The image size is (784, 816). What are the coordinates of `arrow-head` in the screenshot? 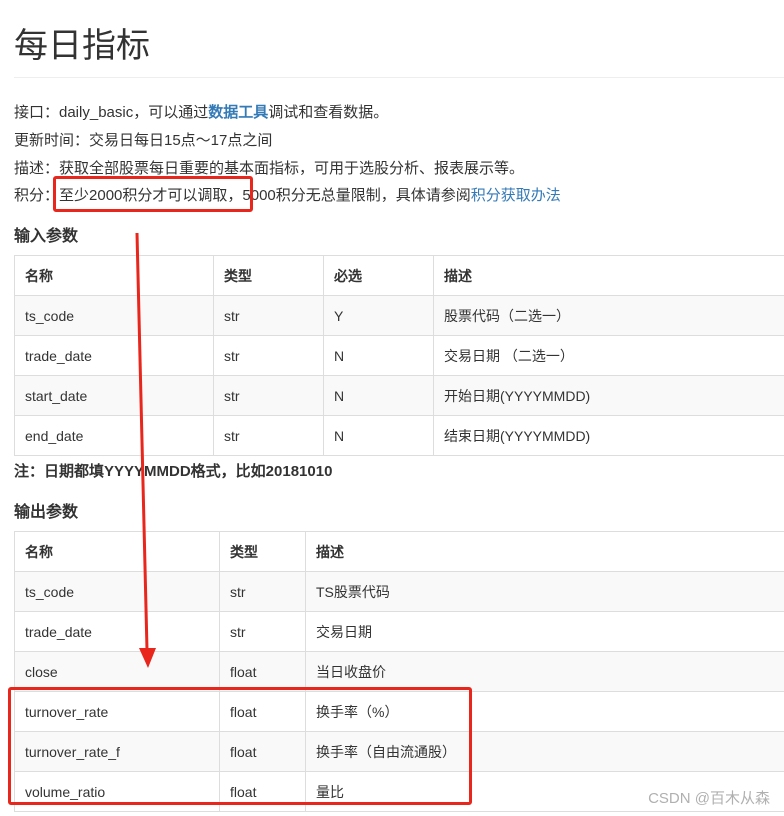 It's located at (147, 658).